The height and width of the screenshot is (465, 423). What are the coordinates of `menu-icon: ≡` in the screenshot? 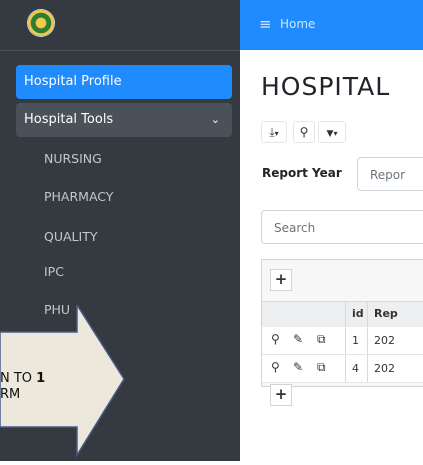 It's located at (265, 24).